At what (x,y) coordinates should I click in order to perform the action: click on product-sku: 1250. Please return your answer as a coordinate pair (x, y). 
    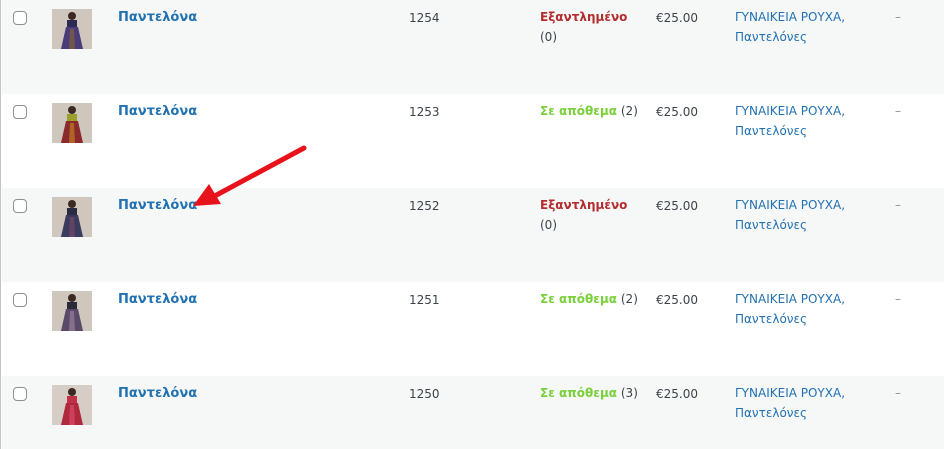
    Looking at the image, I should click on (424, 394).